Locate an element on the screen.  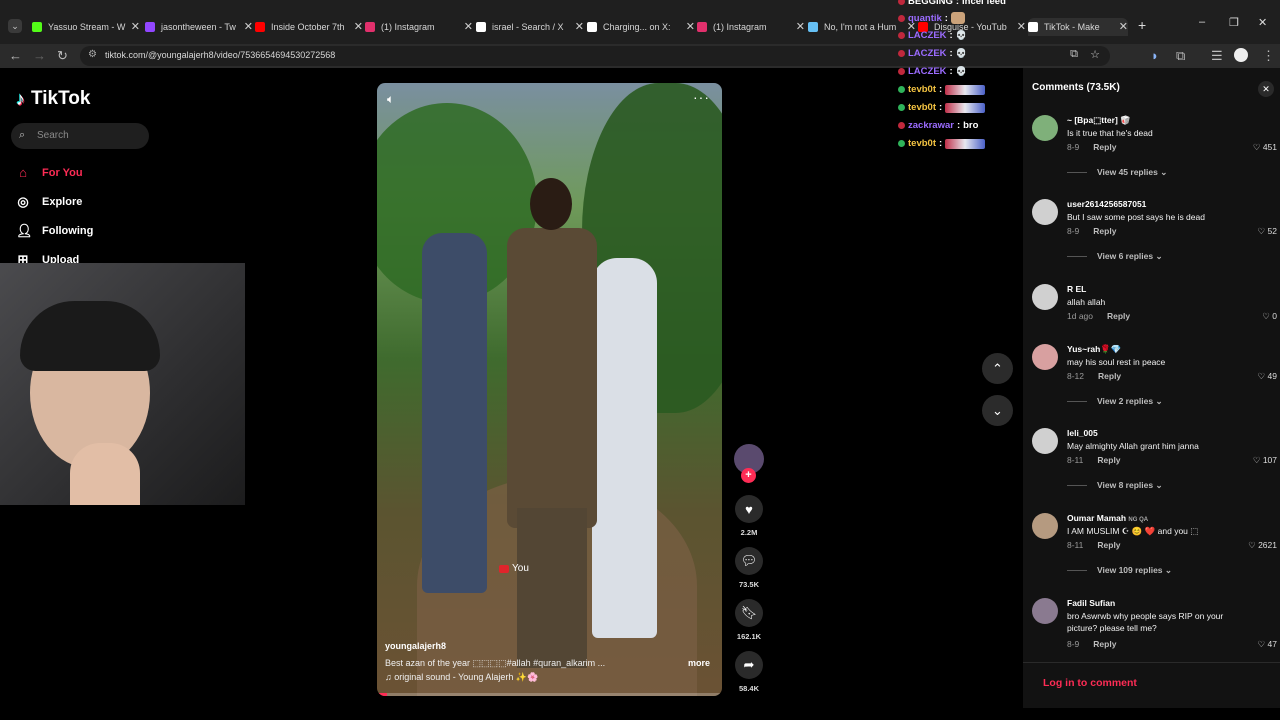
video-author: youngalajerh8 is located at coordinates (415, 646).